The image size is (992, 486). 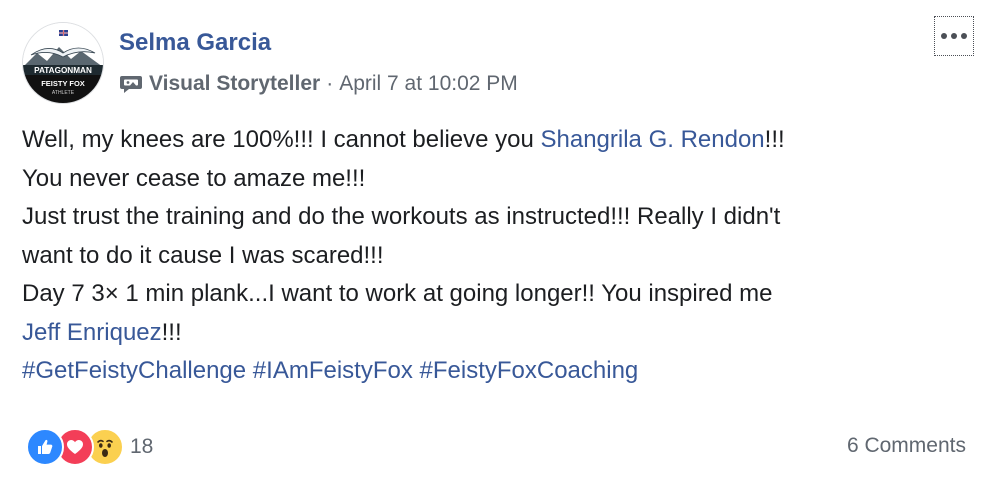 I want to click on avatar-brand-top: PATAGONMAN, so click(x=63, y=70).